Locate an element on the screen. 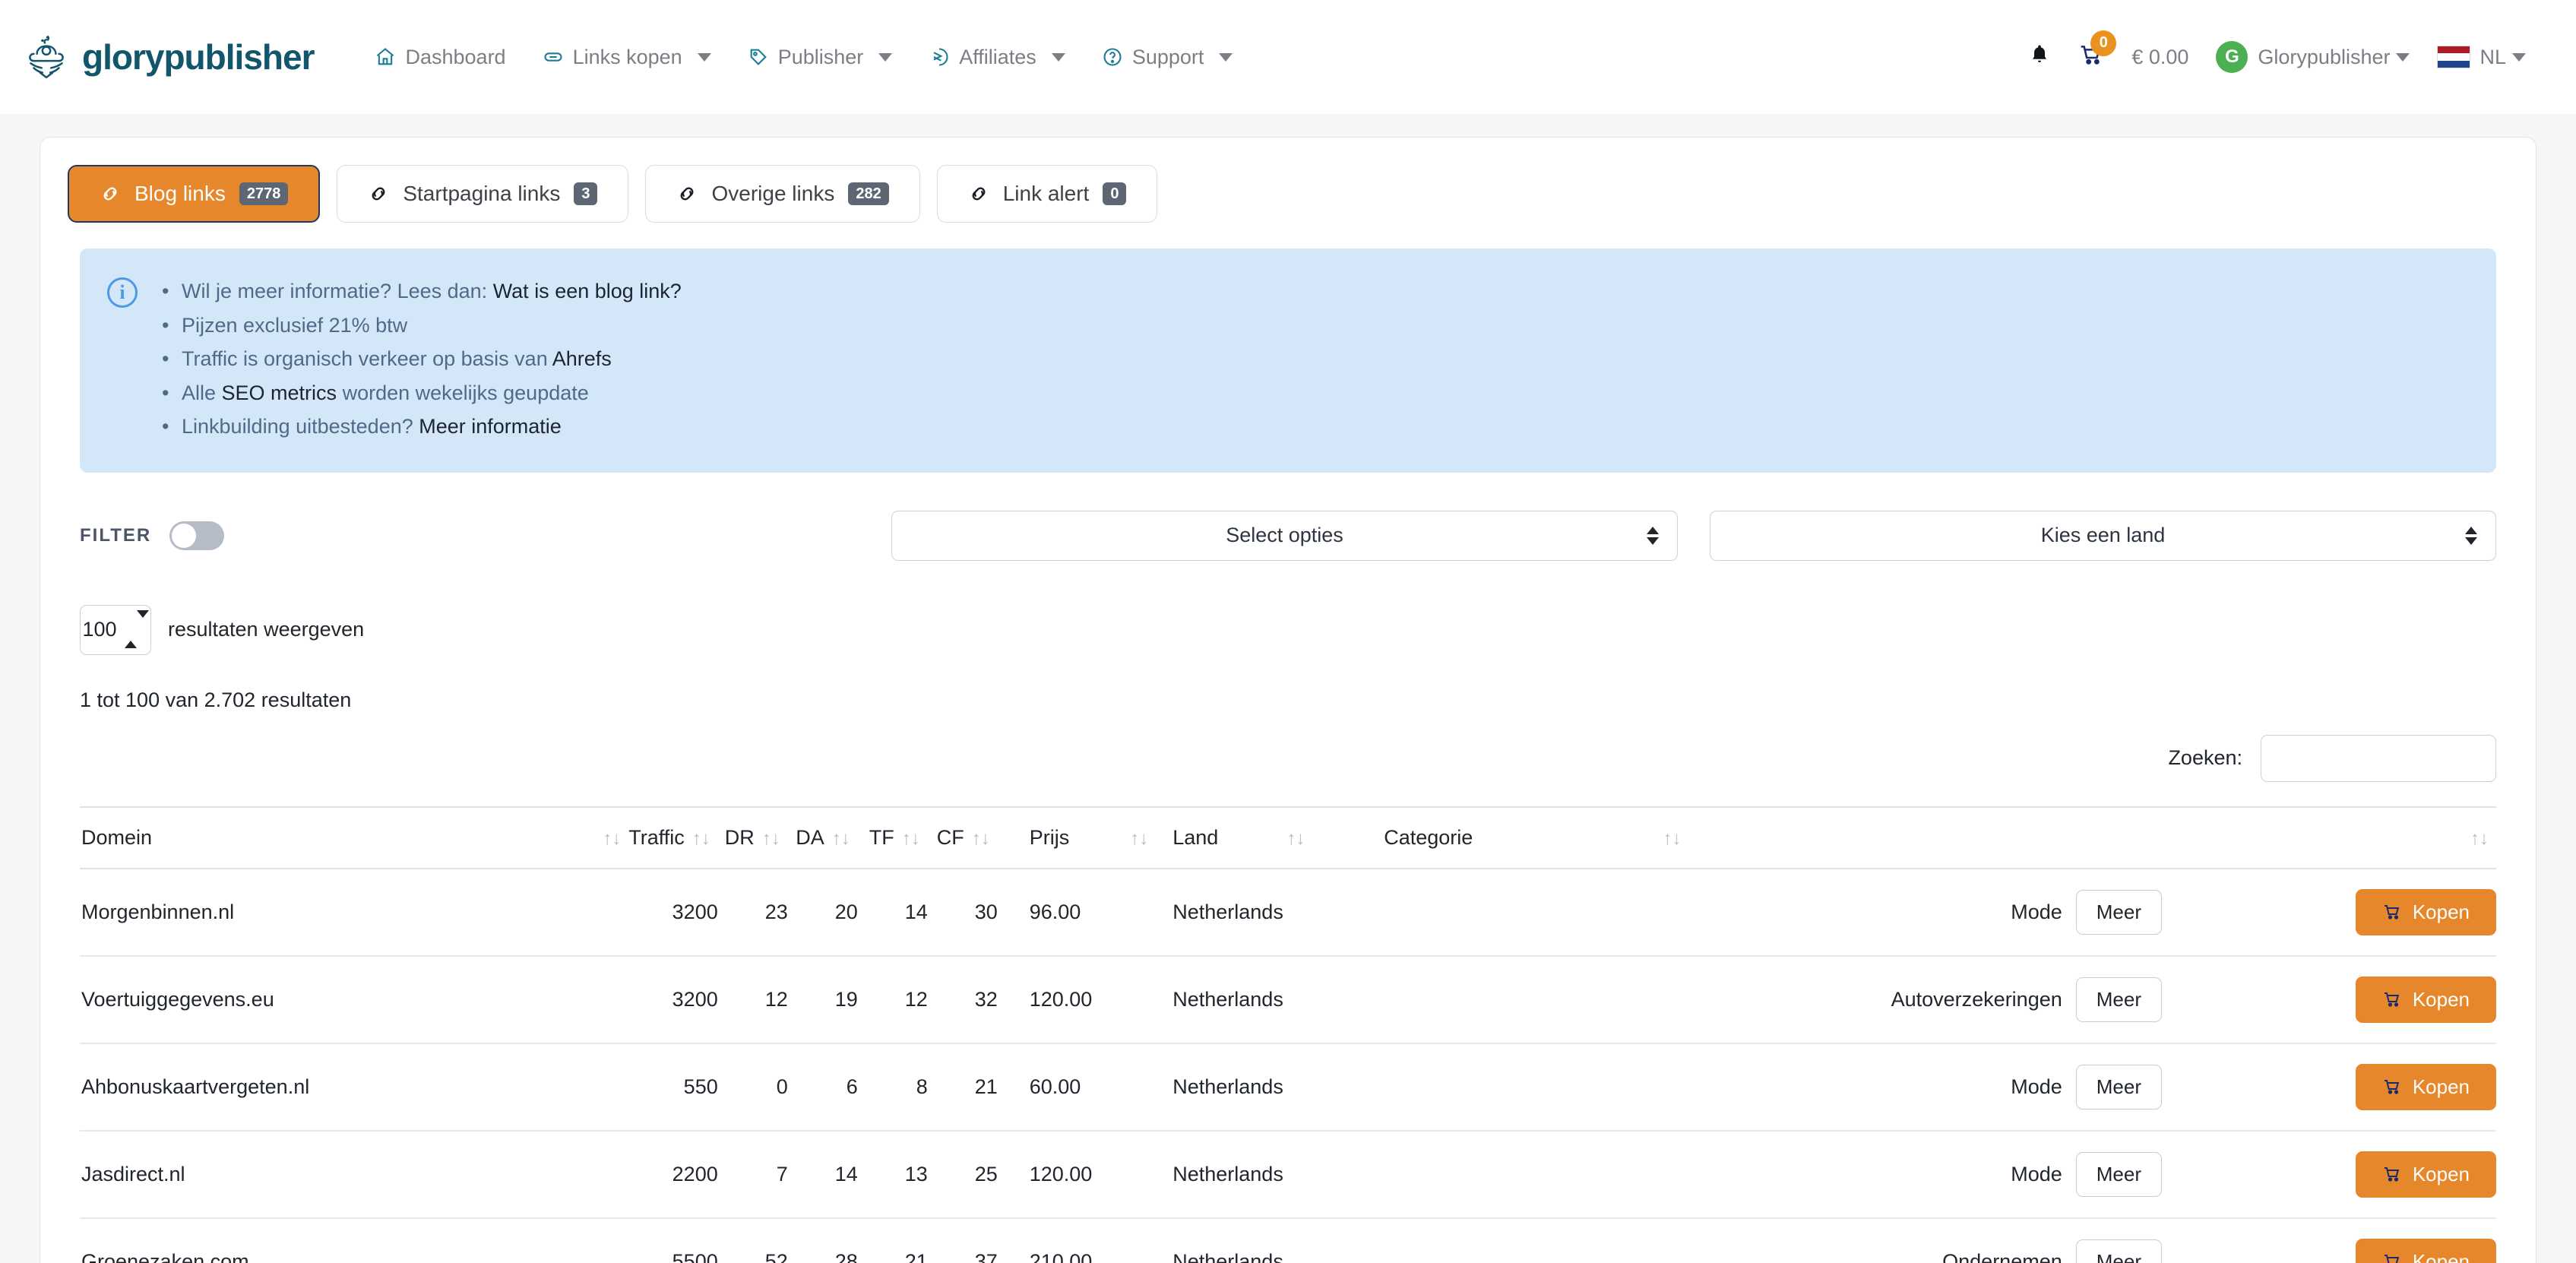 The width and height of the screenshot is (2576, 1263). language-menu: NL is located at coordinates (2481, 57).